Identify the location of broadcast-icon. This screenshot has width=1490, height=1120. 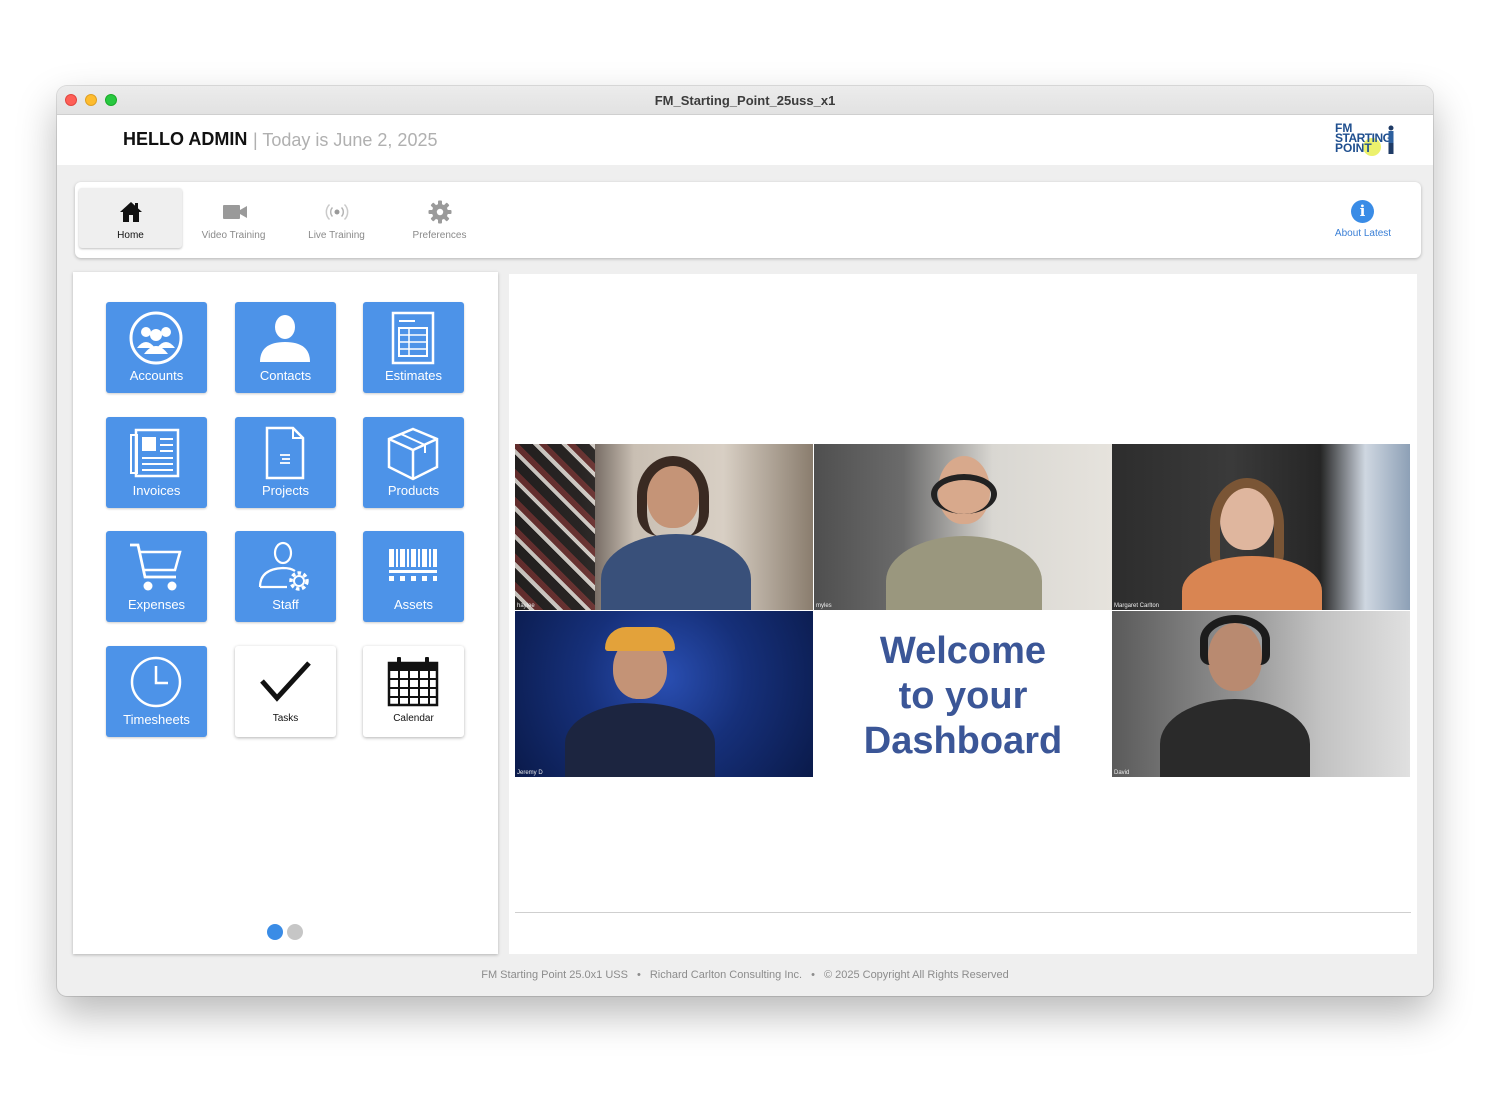
(337, 212).